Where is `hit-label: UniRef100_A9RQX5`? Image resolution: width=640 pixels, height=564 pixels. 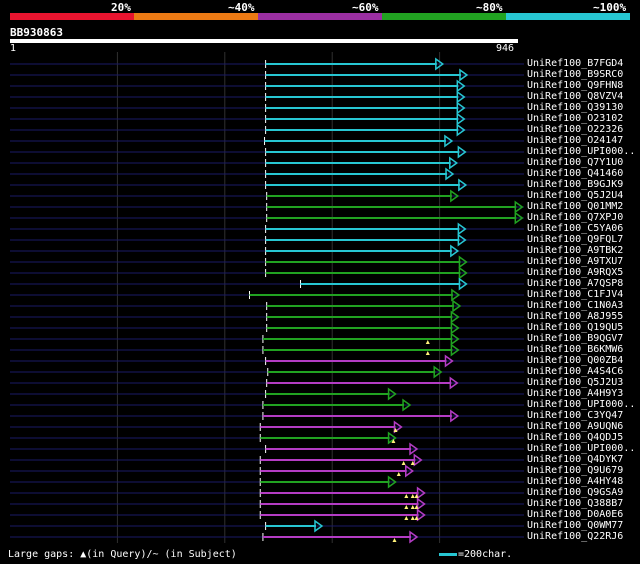 hit-label: UniRef100_A9RQX5 is located at coordinates (575, 272).